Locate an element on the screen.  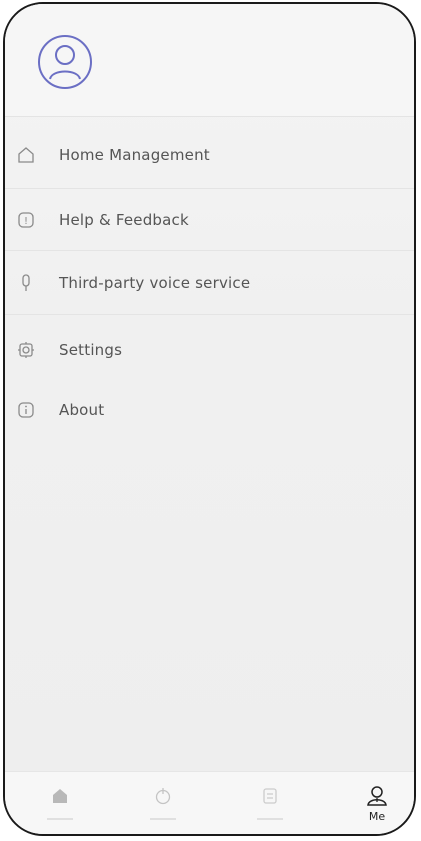
tab-home is located at coordinates (60, 803).